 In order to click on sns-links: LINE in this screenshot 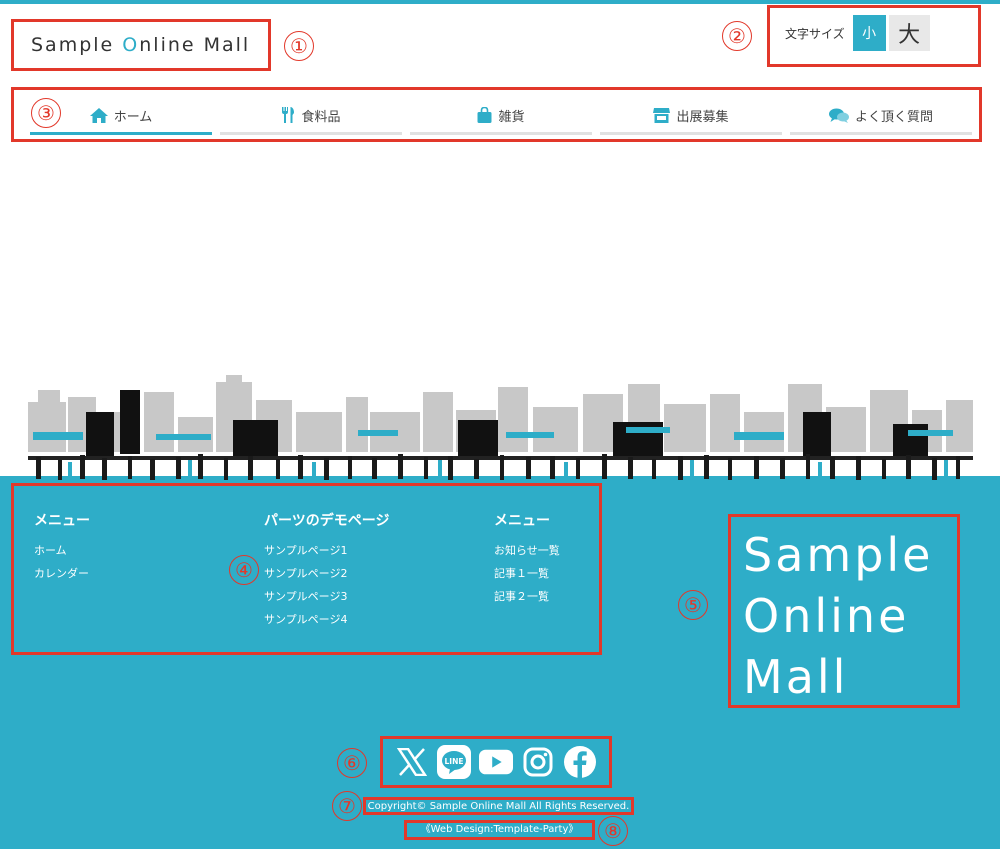, I will do `click(496, 762)`.